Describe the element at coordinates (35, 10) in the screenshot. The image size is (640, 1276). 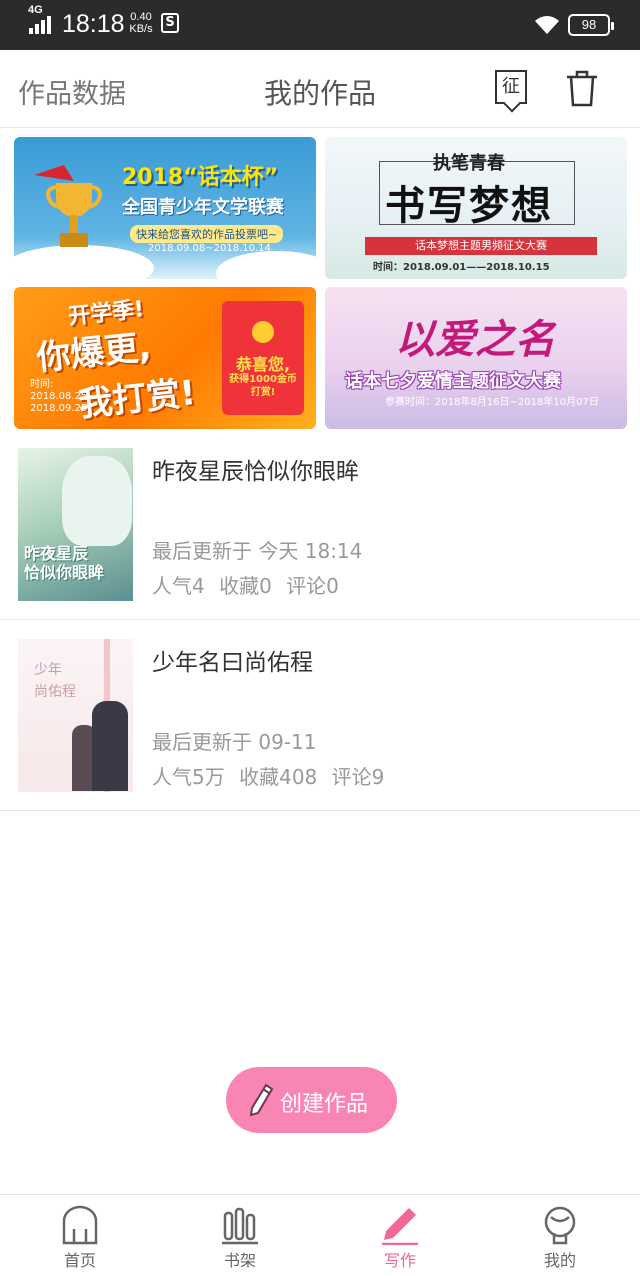
I see `network-type: 4G` at that location.